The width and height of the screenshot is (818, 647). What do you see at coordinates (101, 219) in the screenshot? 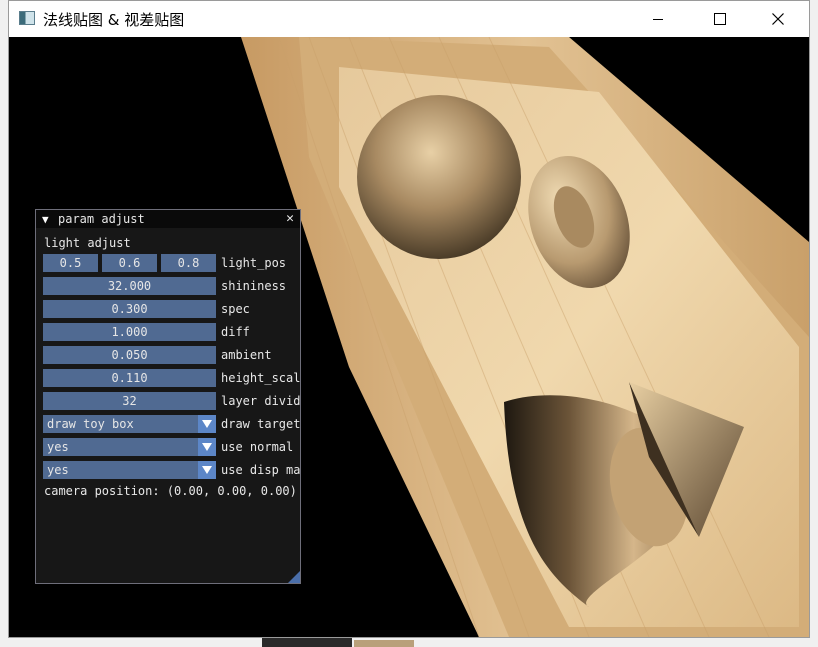
I see `panel-title: param adjust` at bounding box center [101, 219].